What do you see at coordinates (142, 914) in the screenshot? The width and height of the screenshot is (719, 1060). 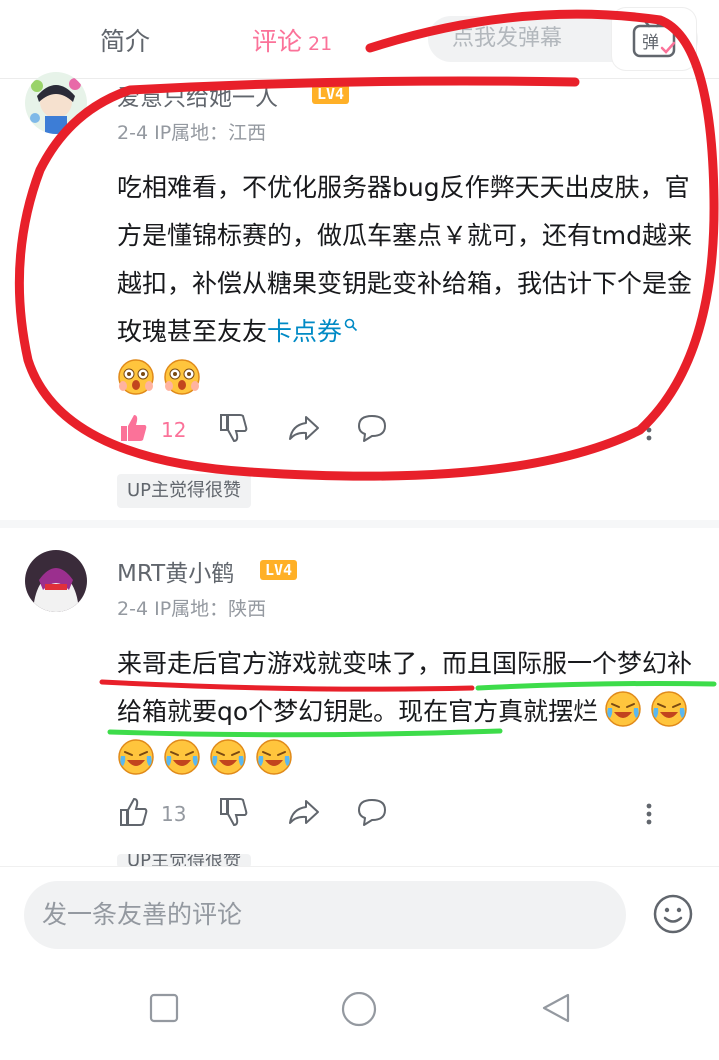 I see `reply-placeholder: 发一条友善的评论` at bounding box center [142, 914].